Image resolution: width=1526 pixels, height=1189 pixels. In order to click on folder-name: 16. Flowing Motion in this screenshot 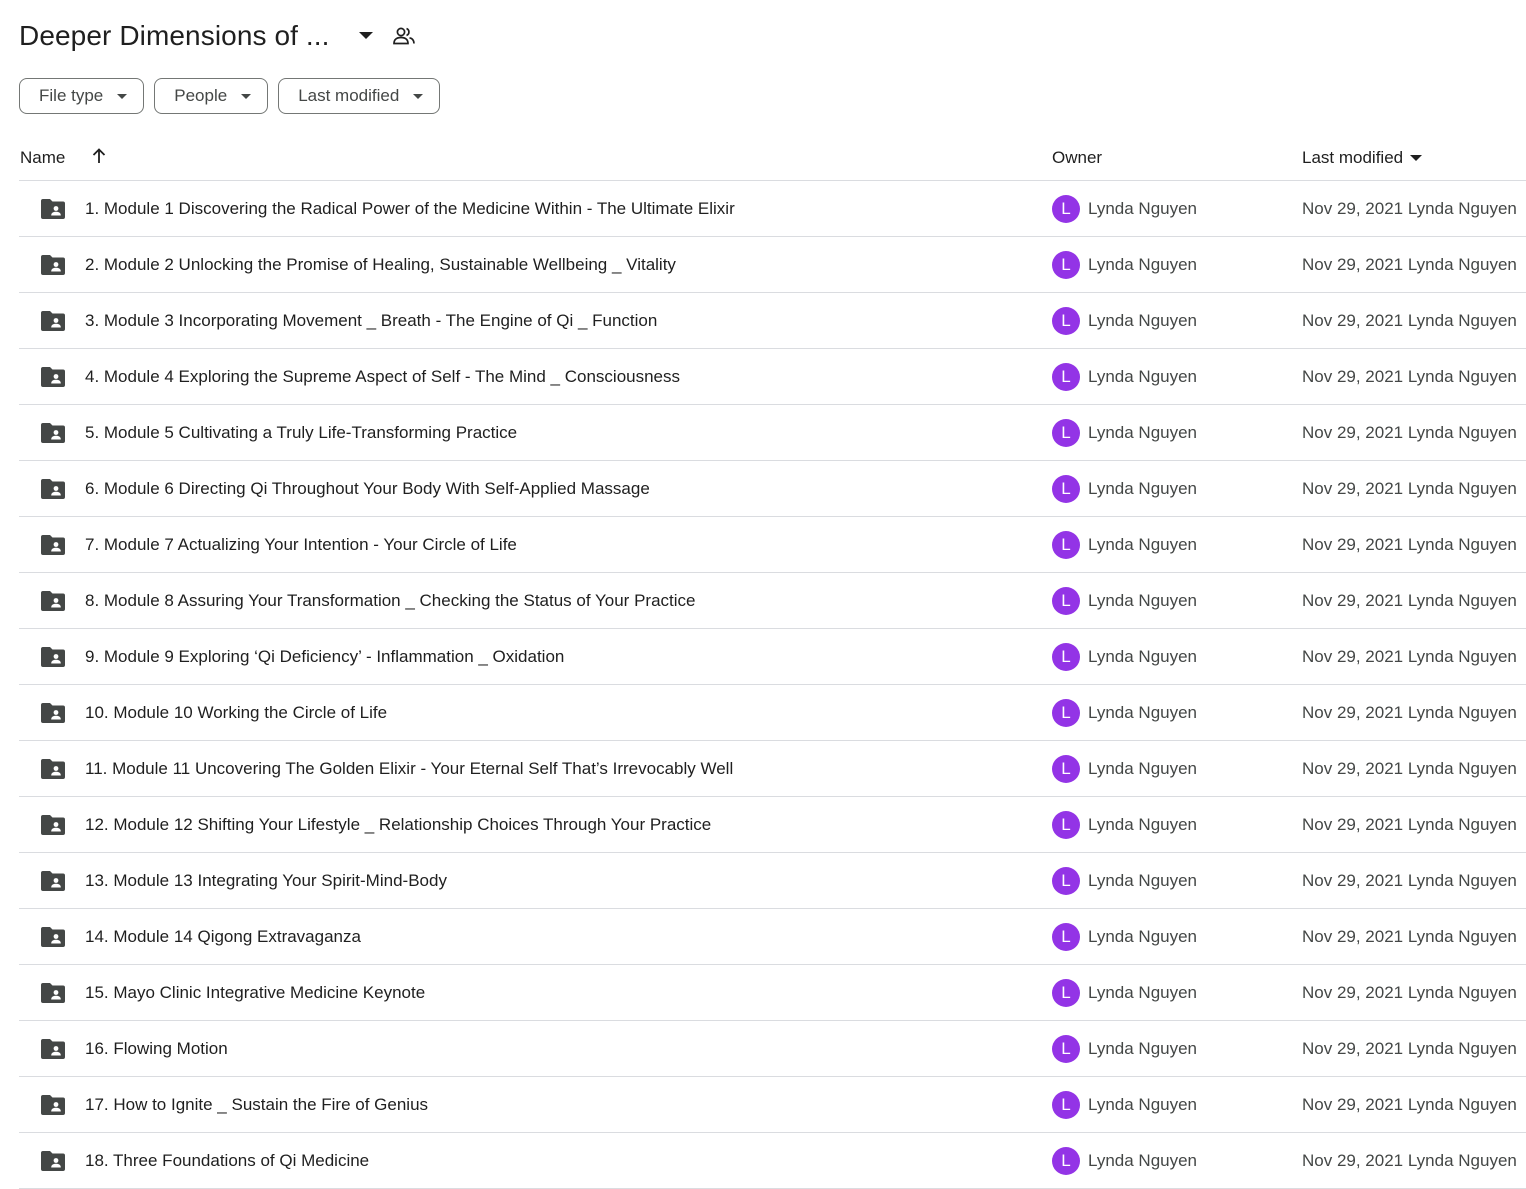, I will do `click(156, 1048)`.